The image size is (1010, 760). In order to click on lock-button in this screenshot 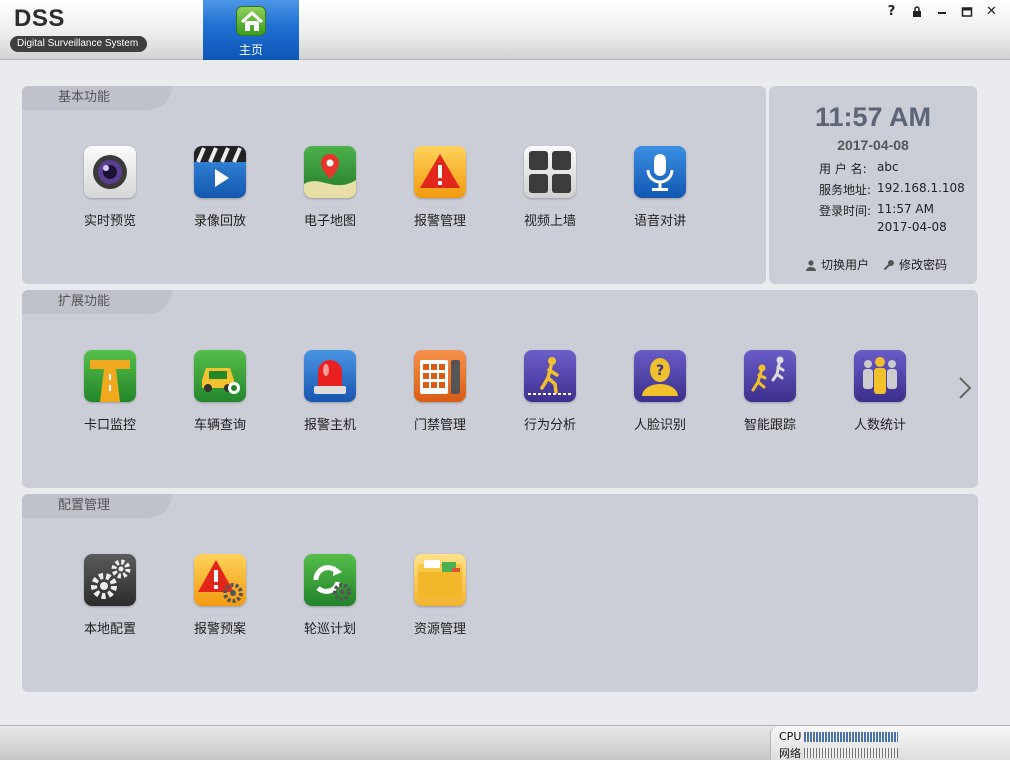, I will do `click(916, 12)`.